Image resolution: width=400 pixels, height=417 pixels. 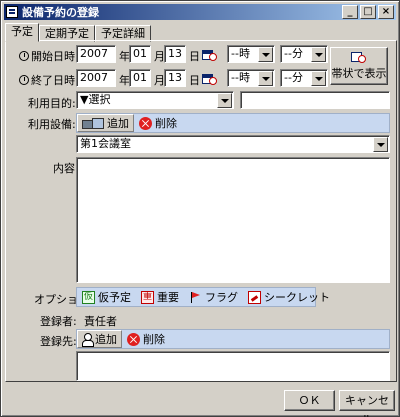 What do you see at coordinates (58, 341) in the screenshot?
I see `destination-label: 登録先:` at bounding box center [58, 341].